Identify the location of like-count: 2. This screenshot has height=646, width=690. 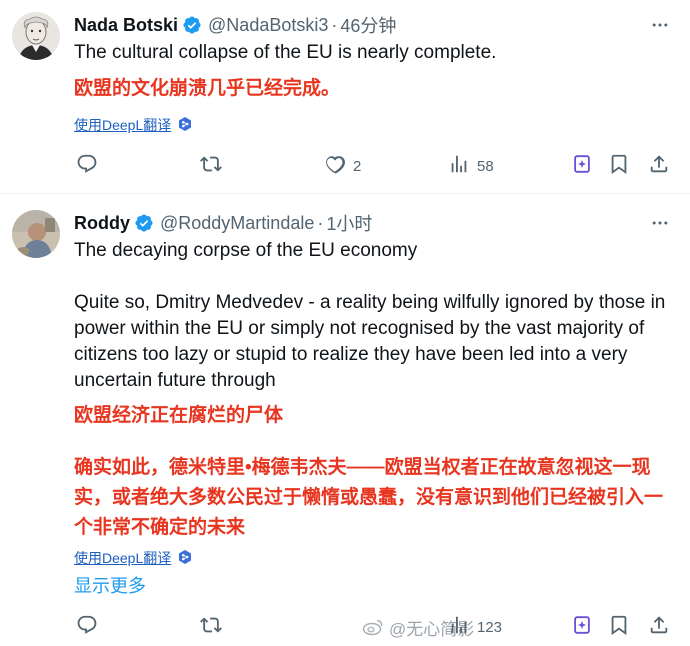
(357, 166).